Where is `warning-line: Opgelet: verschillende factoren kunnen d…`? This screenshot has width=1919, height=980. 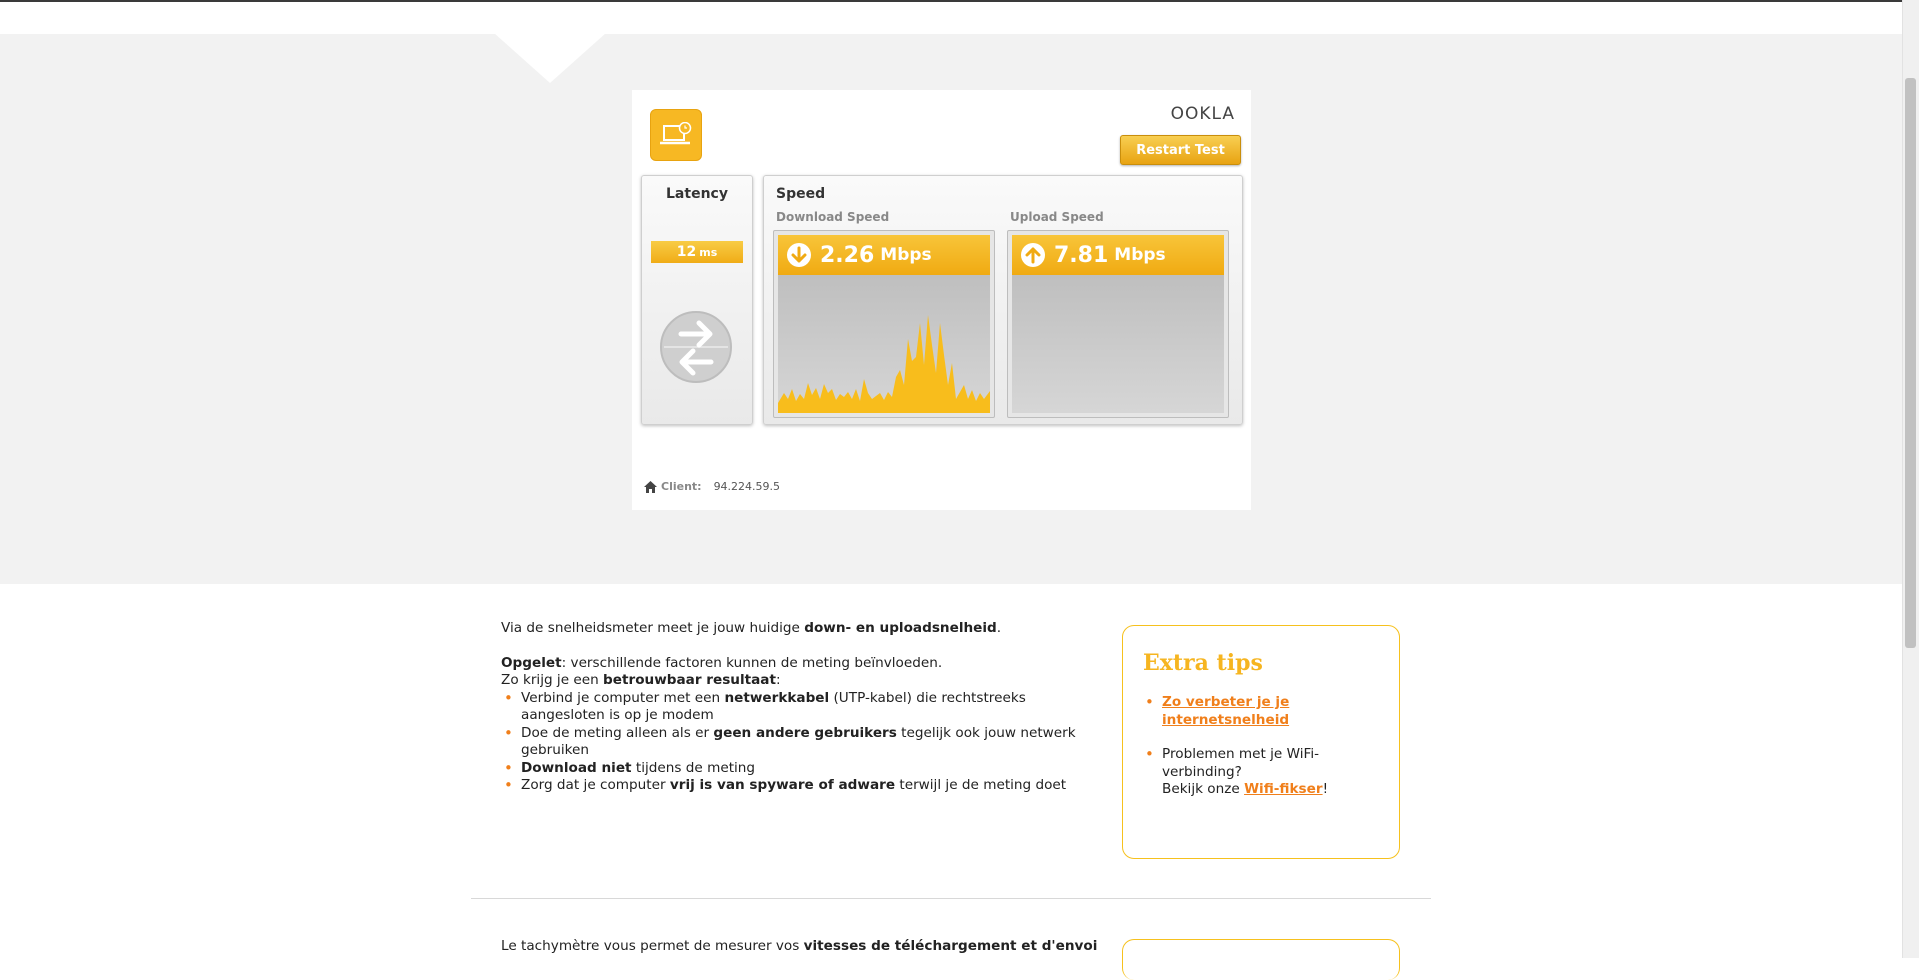 warning-line: Opgelet: verschillende factoren kunnen d… is located at coordinates (722, 662).